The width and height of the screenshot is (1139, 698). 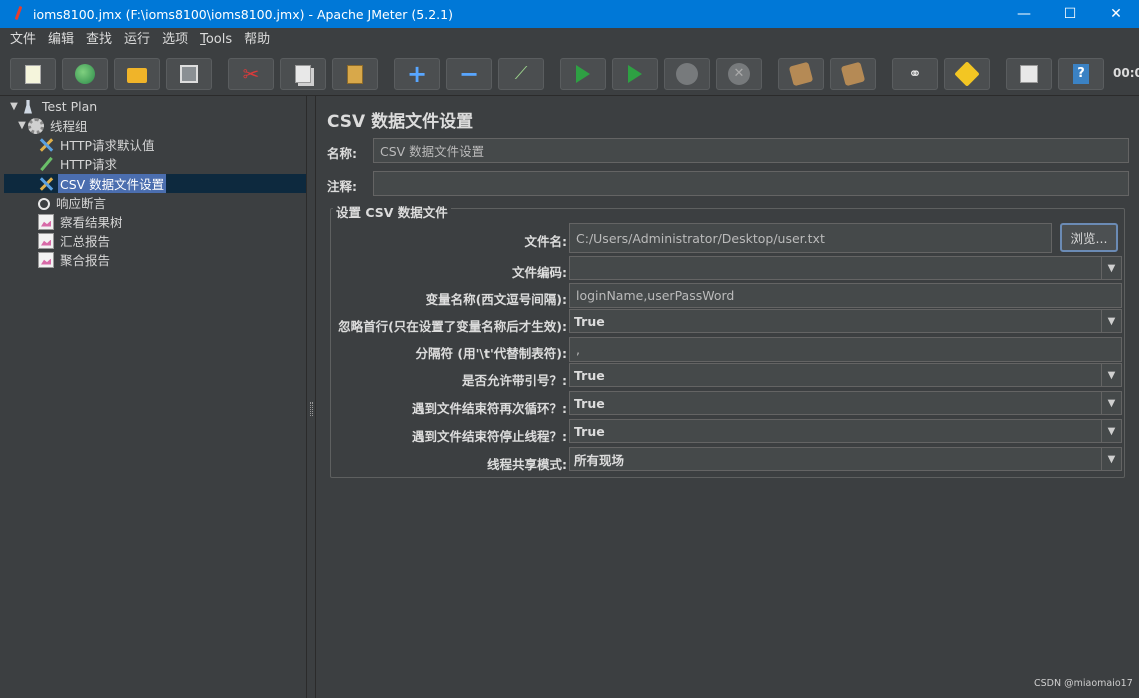 I want to click on function-helper-icon, so click(x=1029, y=74).